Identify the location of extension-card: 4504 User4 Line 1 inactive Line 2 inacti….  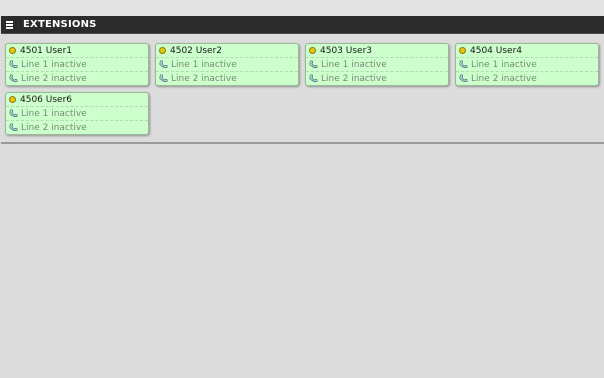
(527, 64).